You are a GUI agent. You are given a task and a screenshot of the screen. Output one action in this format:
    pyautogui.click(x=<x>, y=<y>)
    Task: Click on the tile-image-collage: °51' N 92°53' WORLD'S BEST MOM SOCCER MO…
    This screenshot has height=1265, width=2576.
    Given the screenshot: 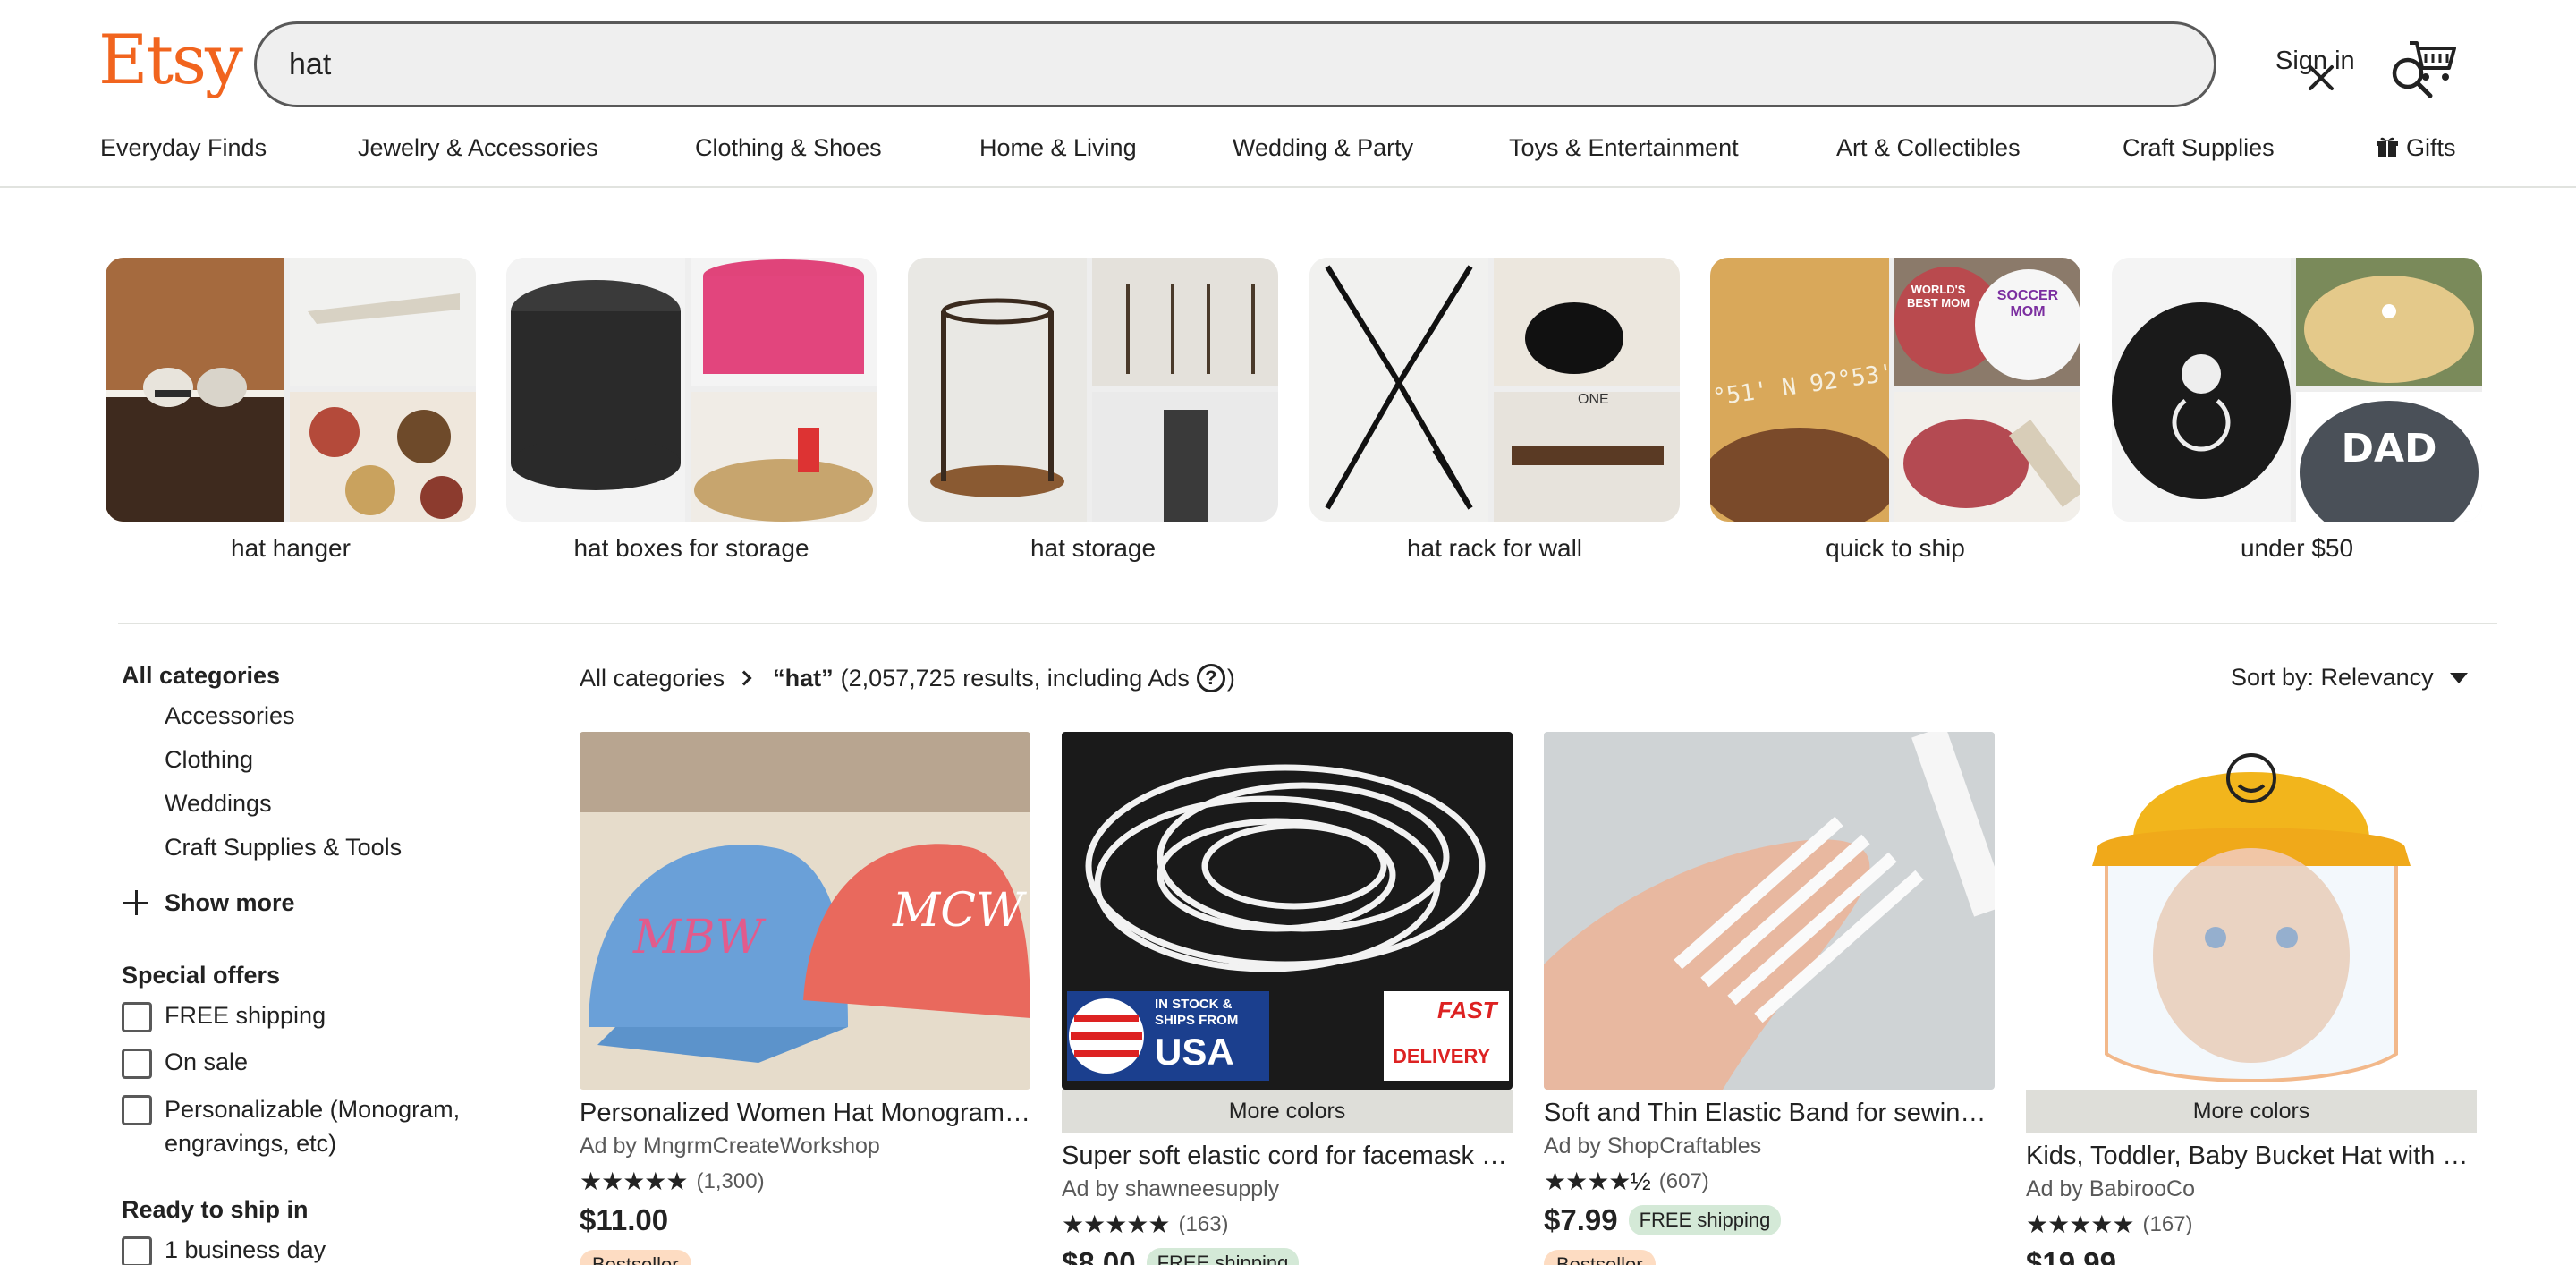 What is the action you would take?
    pyautogui.click(x=1895, y=390)
    